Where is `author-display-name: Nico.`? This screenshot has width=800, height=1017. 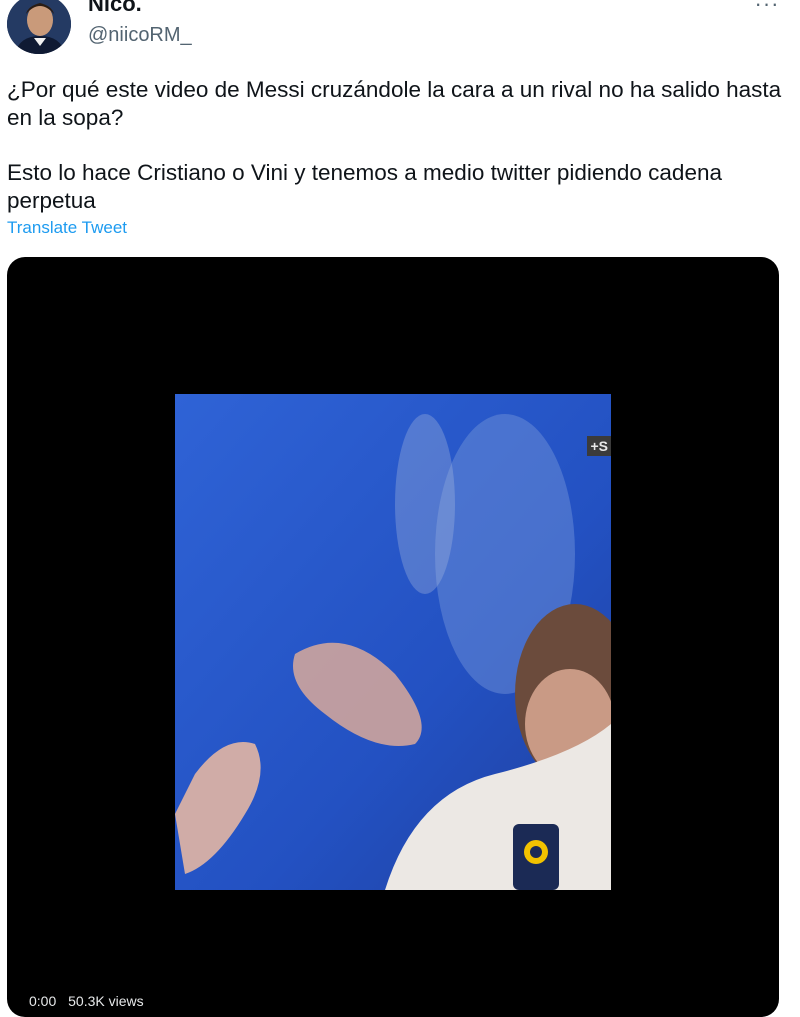
author-display-name: Nico. is located at coordinates (115, 8).